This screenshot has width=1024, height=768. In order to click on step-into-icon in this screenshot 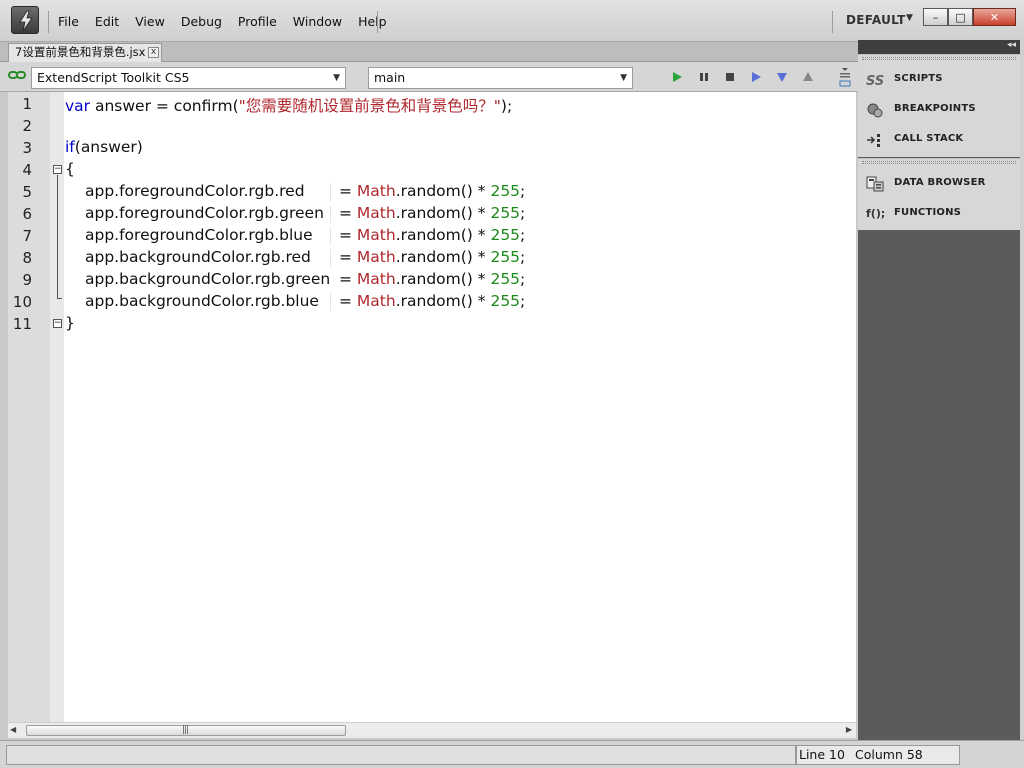, I will do `click(782, 77)`.